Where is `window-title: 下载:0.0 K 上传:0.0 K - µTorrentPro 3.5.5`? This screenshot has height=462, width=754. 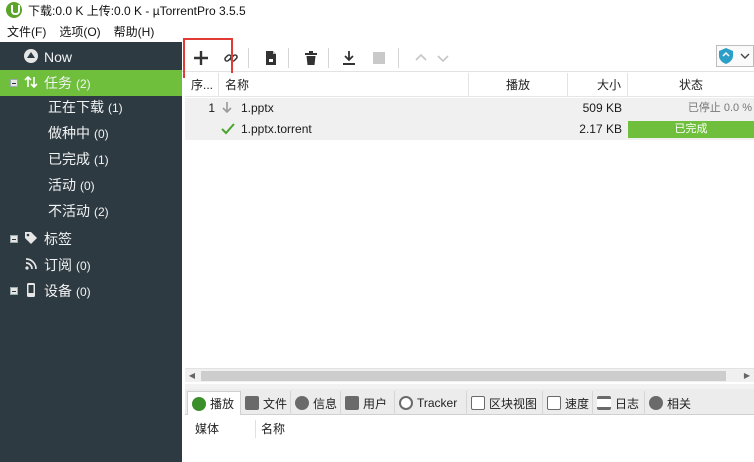 window-title: 下载:0.0 K 上传:0.0 K - µTorrentPro 3.5.5 is located at coordinates (137, 10).